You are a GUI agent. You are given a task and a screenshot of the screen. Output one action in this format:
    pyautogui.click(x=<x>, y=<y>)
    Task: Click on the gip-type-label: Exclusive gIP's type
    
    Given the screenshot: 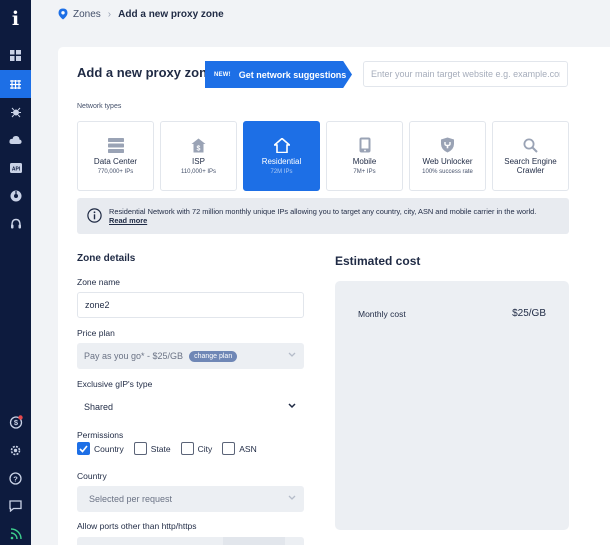 What is the action you would take?
    pyautogui.click(x=115, y=384)
    